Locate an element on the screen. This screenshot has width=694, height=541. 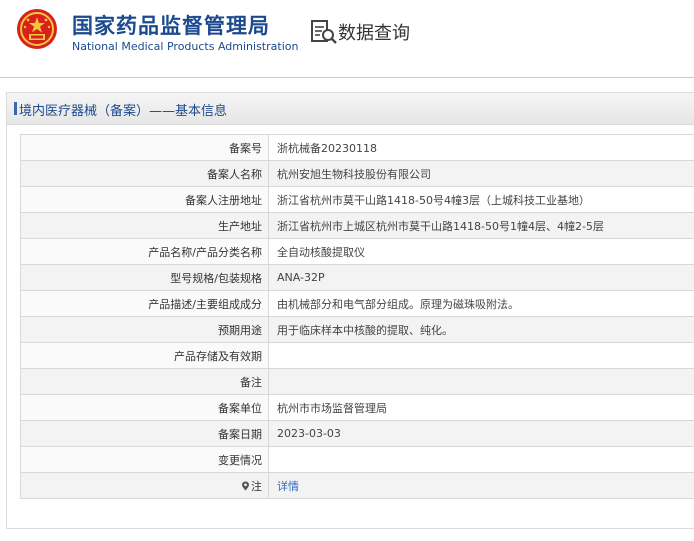
row-label: 备案人名称 is located at coordinates (144, 173).